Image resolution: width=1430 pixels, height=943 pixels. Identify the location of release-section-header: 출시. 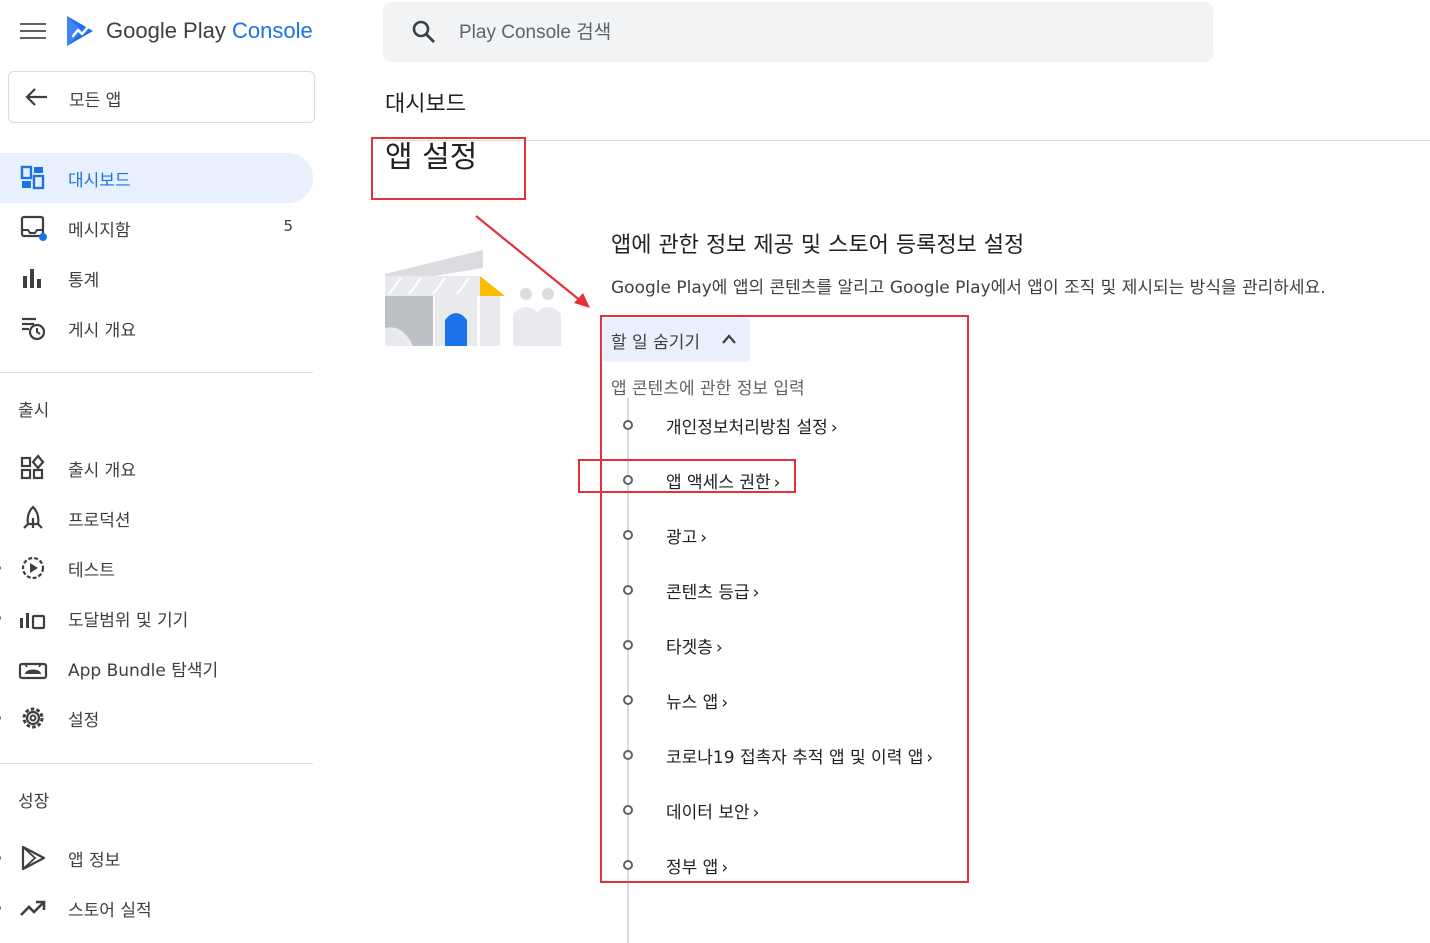
(34, 411).